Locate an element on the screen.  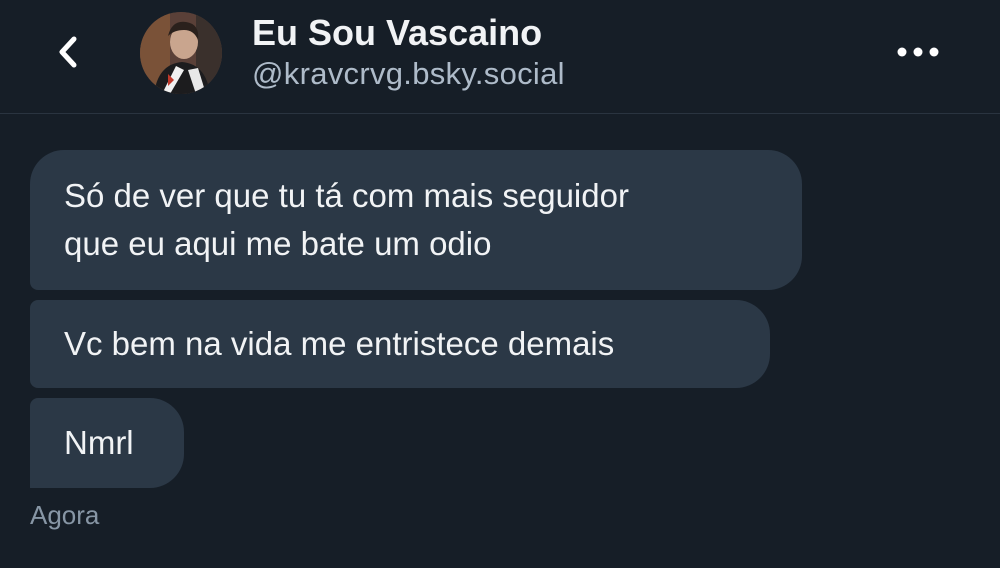
message-text-line: Vc bem na vida me entristece demais is located at coordinates (339, 343).